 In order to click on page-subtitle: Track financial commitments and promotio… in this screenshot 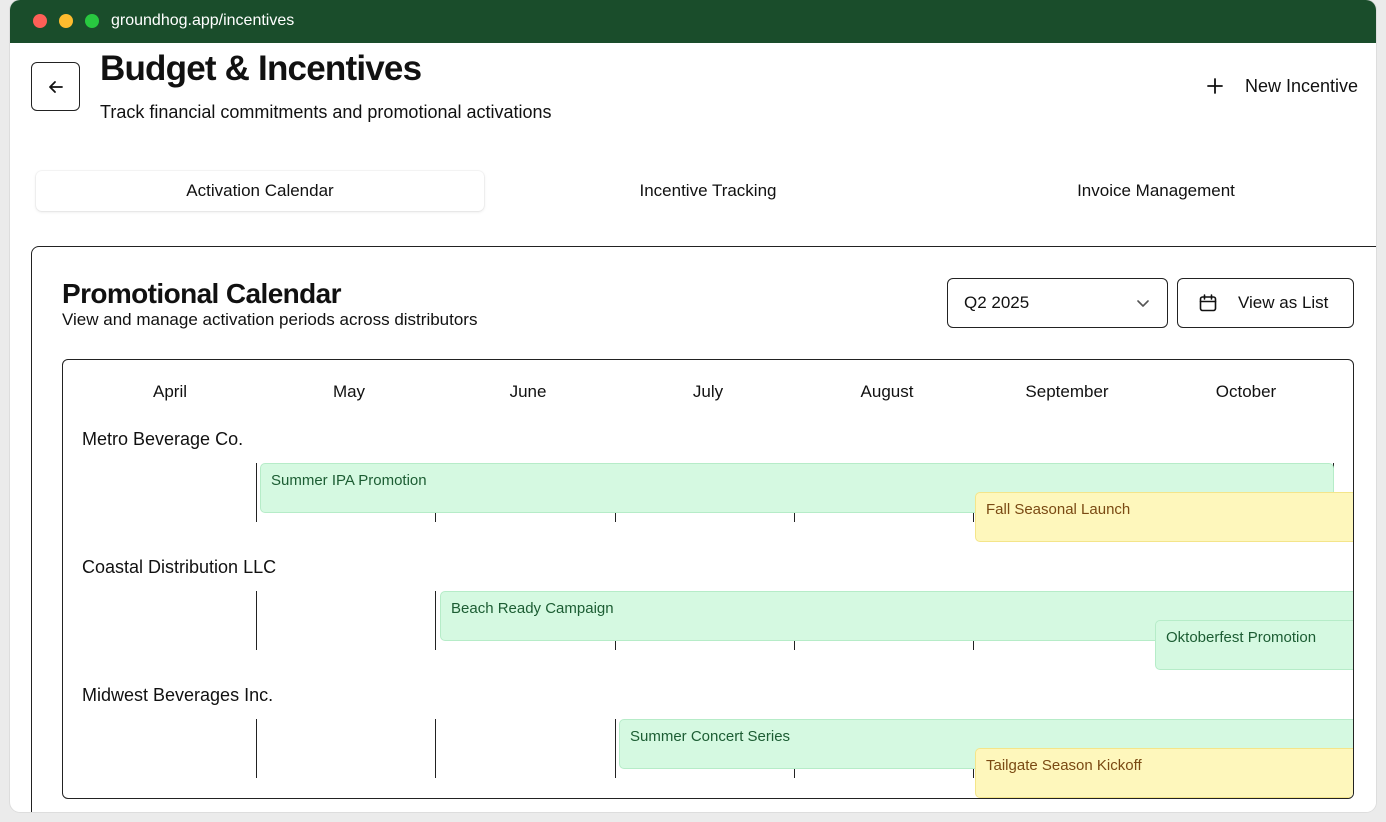, I will do `click(326, 112)`.